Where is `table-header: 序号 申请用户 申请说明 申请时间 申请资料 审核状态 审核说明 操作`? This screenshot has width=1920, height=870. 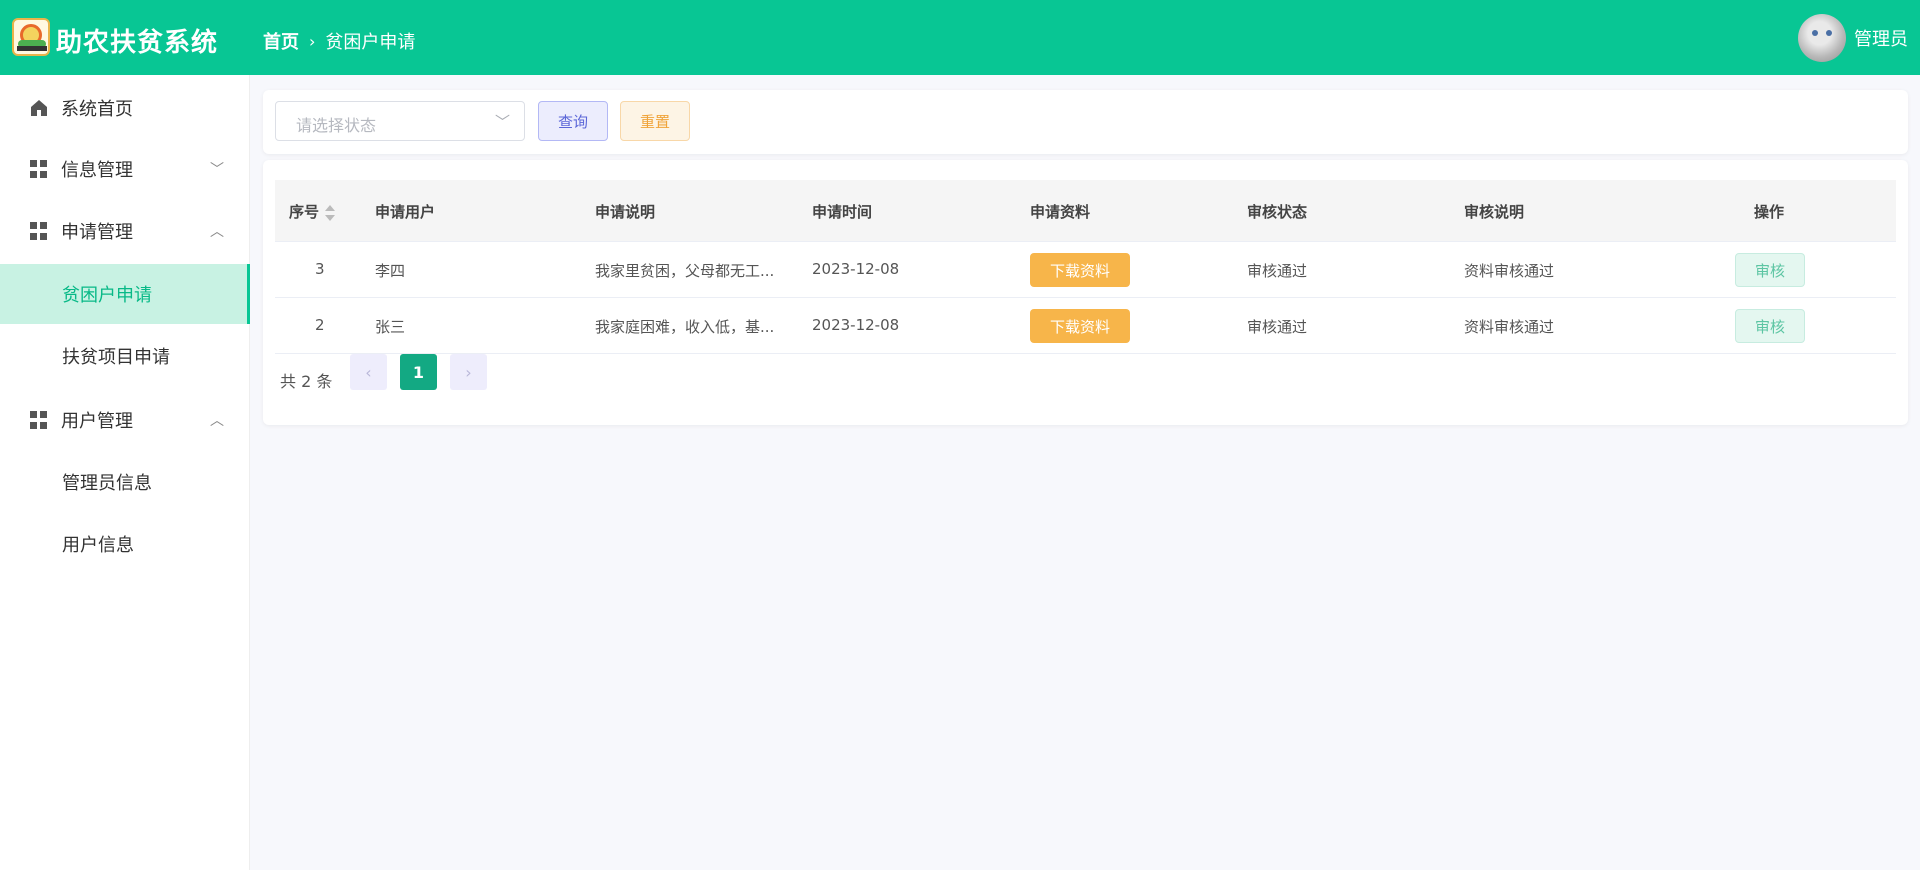 table-header: 序号 申请用户 申请说明 申请时间 申请资料 审核状态 审核说明 操作 is located at coordinates (1085, 211).